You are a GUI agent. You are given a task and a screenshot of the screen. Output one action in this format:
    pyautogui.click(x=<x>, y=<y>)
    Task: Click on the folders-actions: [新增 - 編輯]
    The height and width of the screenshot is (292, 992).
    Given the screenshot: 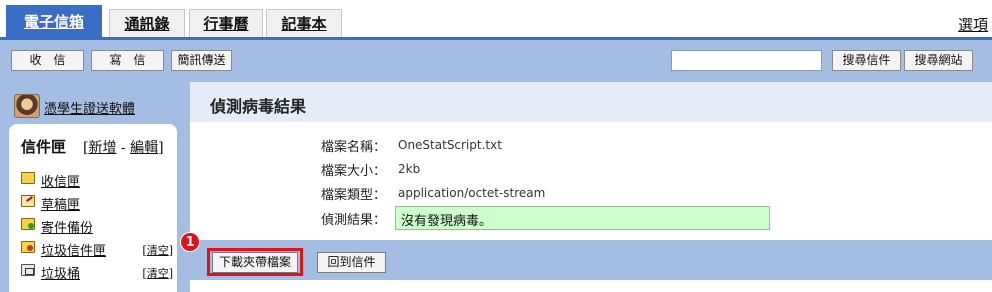 What is the action you would take?
    pyautogui.click(x=123, y=148)
    